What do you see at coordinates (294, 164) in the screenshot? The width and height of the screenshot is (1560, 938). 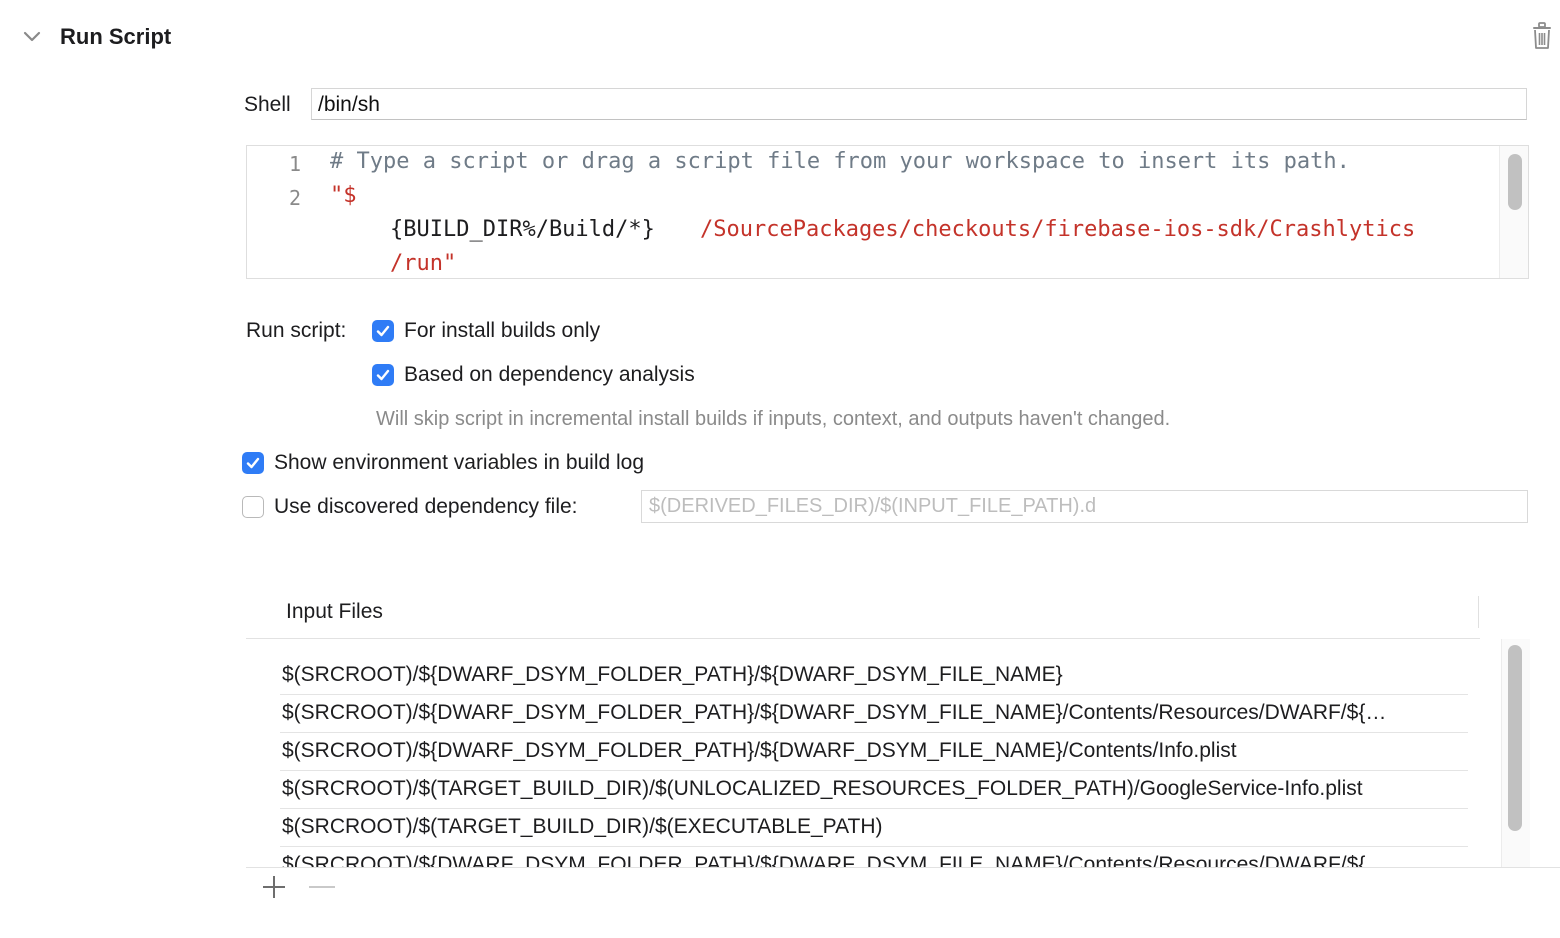 I see `line-number: 1` at bounding box center [294, 164].